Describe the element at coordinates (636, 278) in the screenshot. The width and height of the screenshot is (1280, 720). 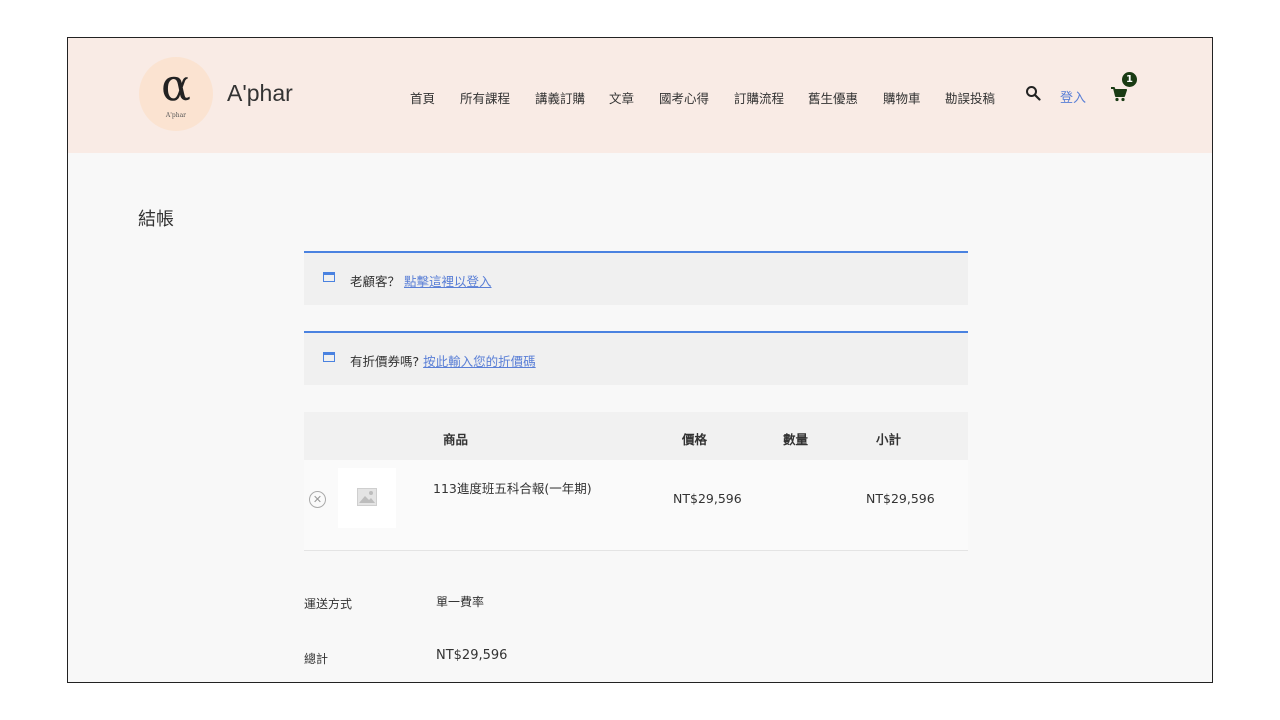
I see `returning-customer-notice: 老顧客？ 點擊這裡以登入` at that location.